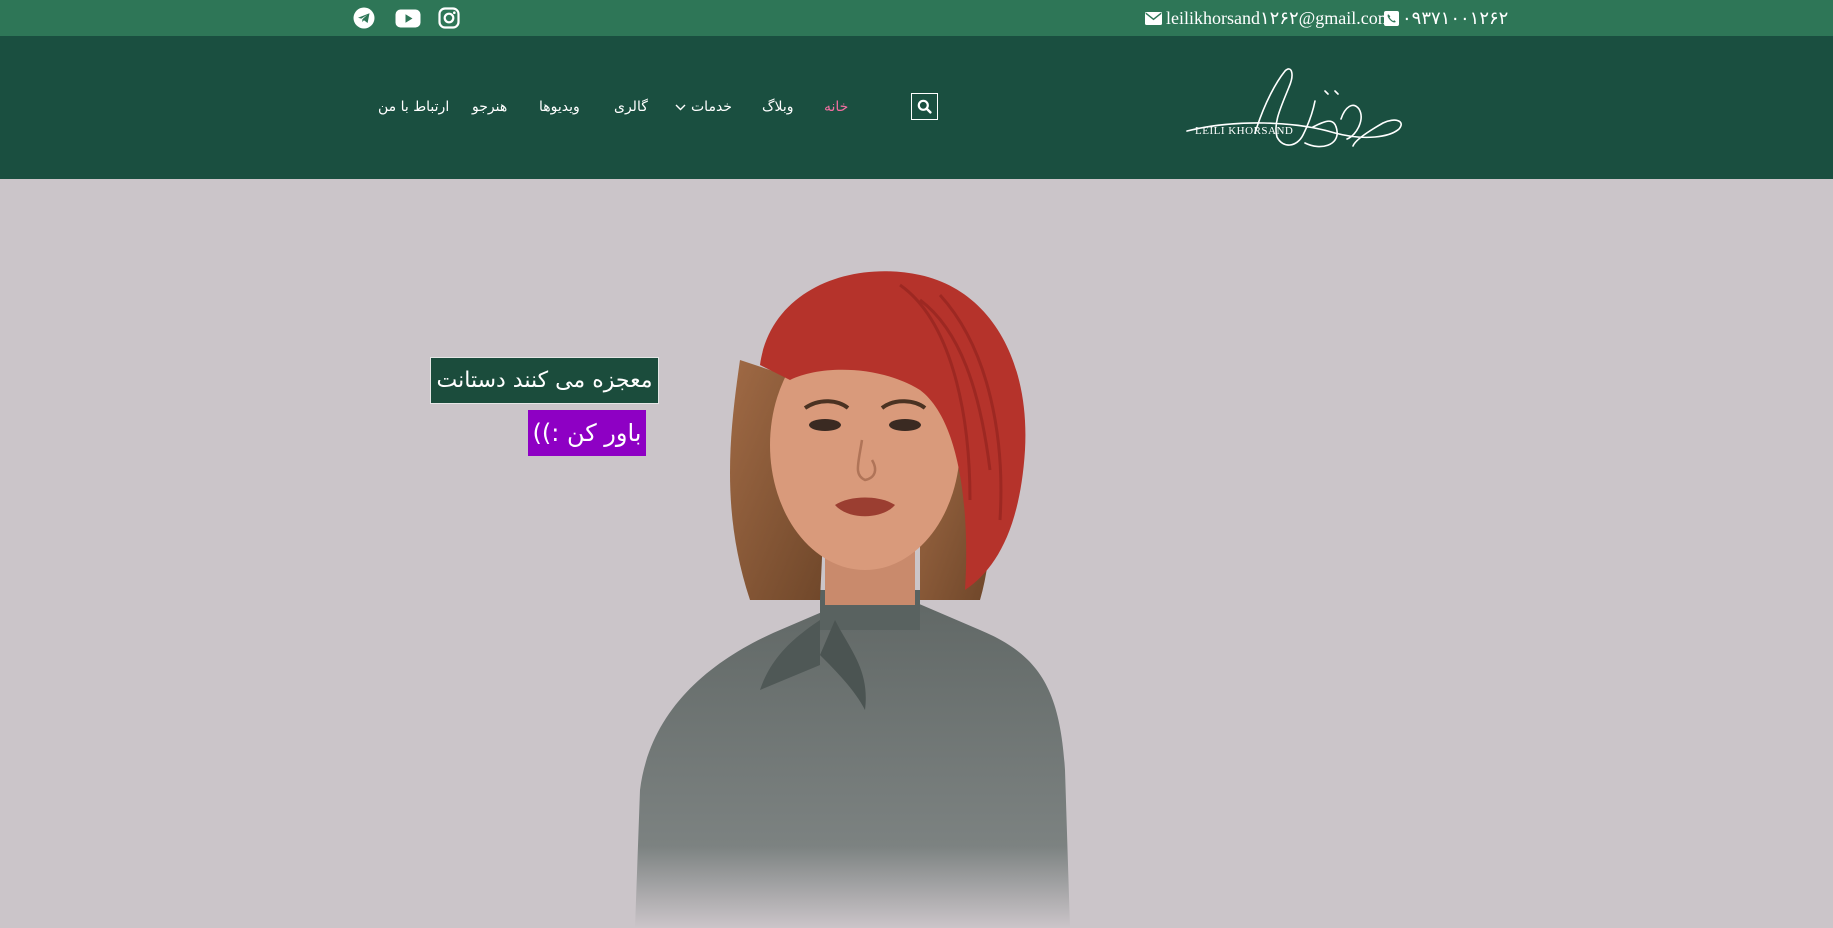 This screenshot has width=1833, height=928. I want to click on nav-item-blog: وبلاگ, so click(778, 107).